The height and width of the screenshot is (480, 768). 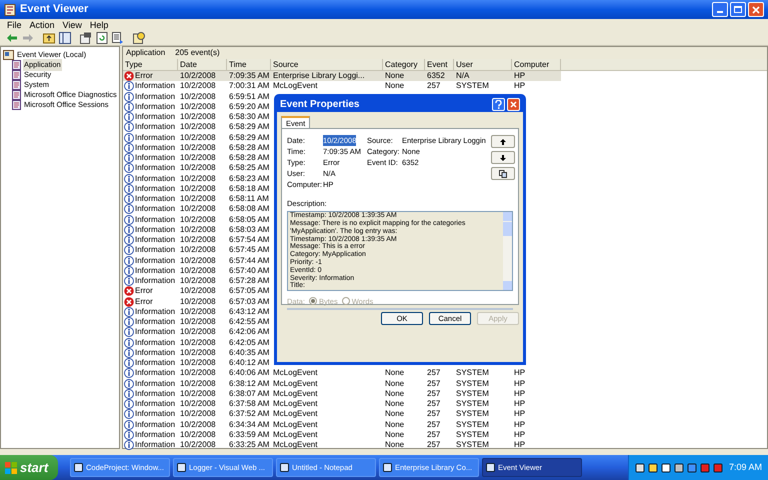 What do you see at coordinates (249, 434) in the screenshot?
I see `table-cell: 6:33:59 AM` at bounding box center [249, 434].